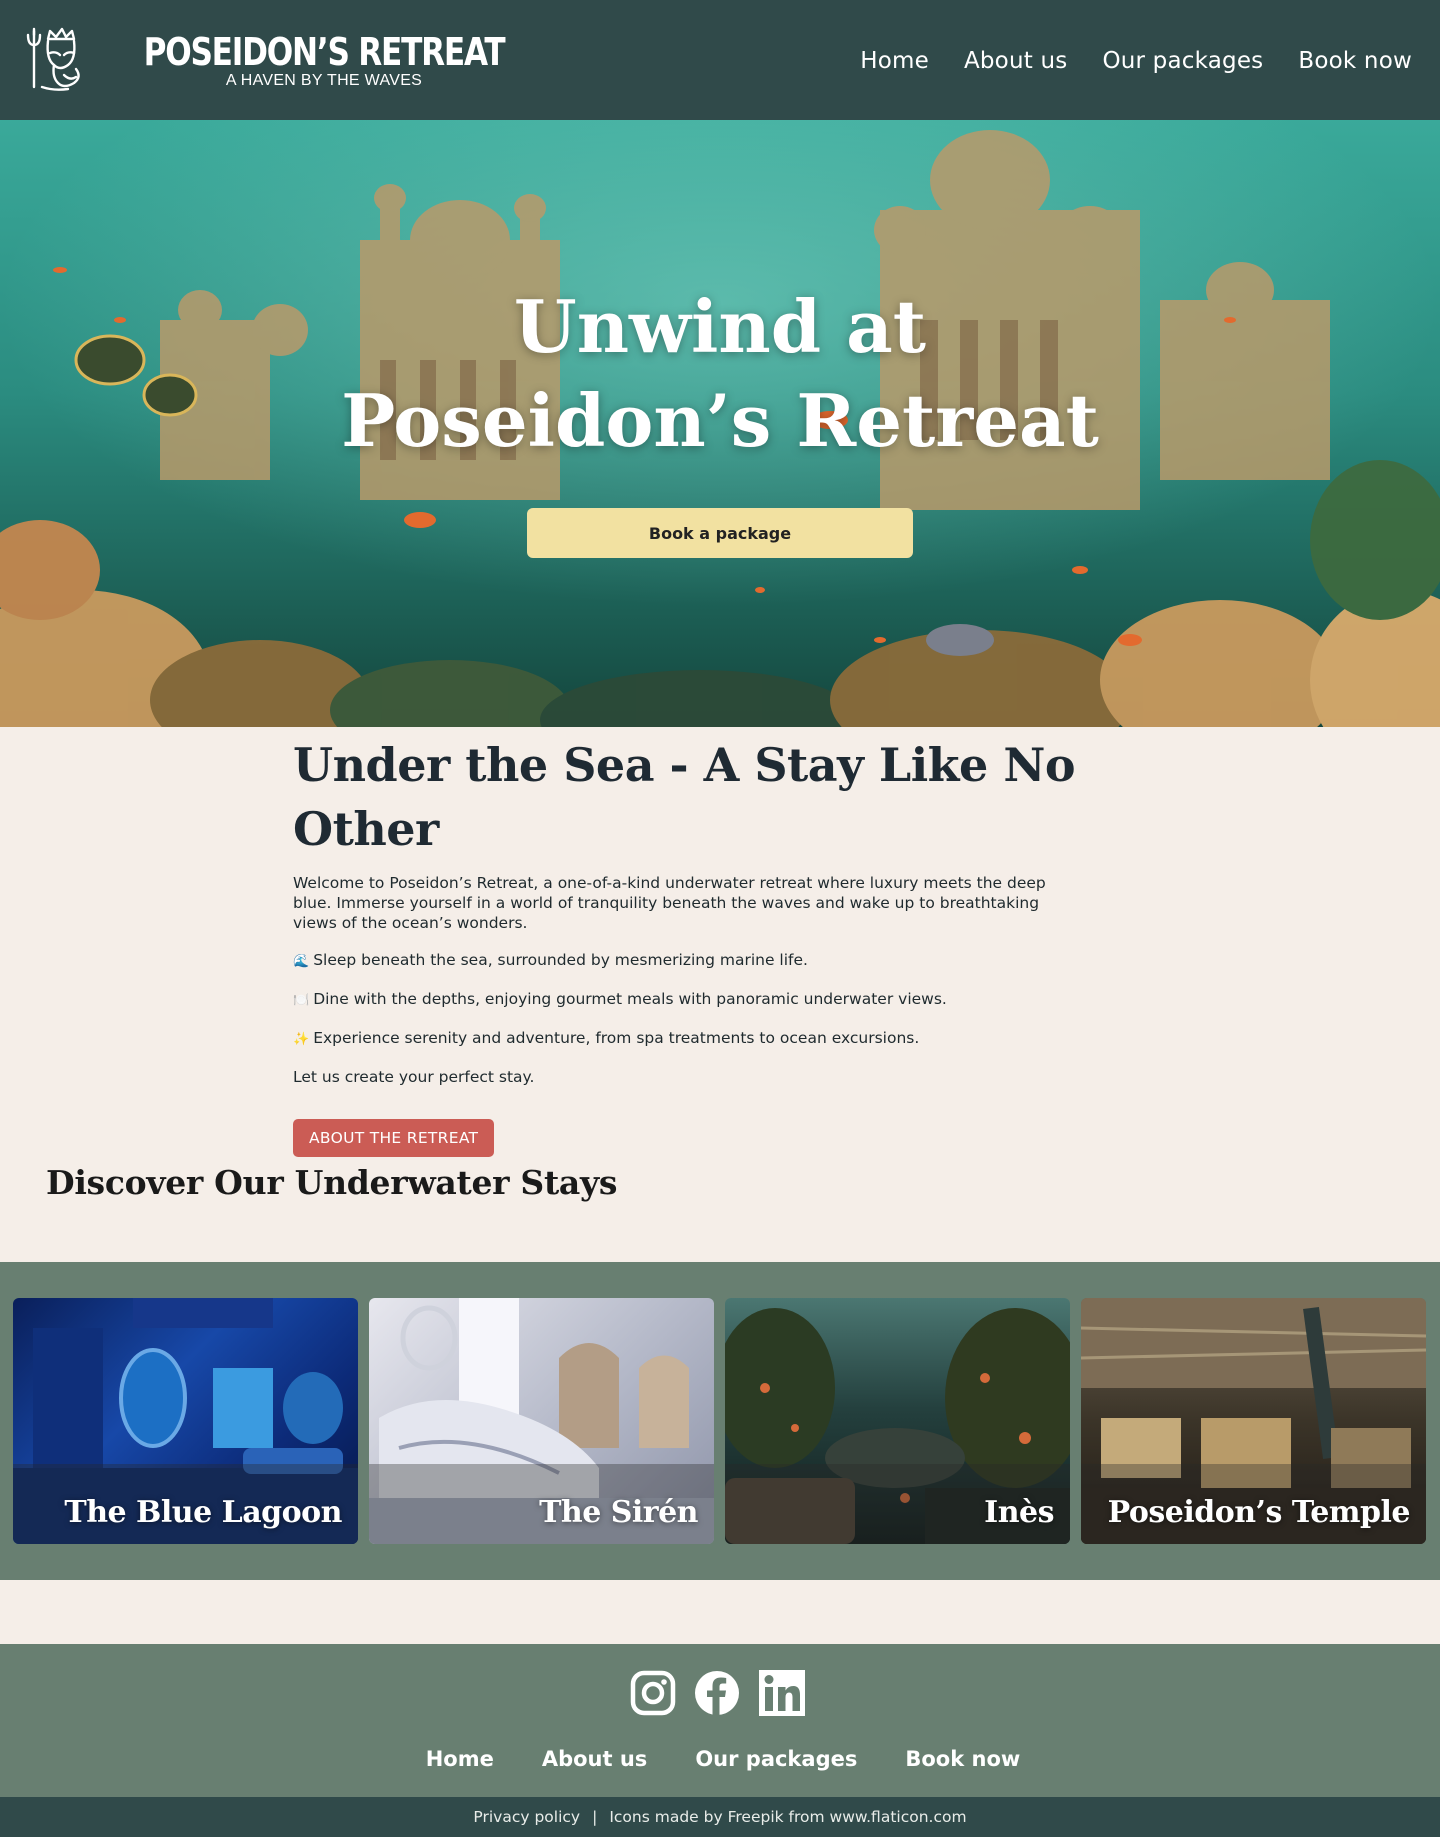  I want to click on main-nav: Home About us Our packages Book now, so click(1136, 61).